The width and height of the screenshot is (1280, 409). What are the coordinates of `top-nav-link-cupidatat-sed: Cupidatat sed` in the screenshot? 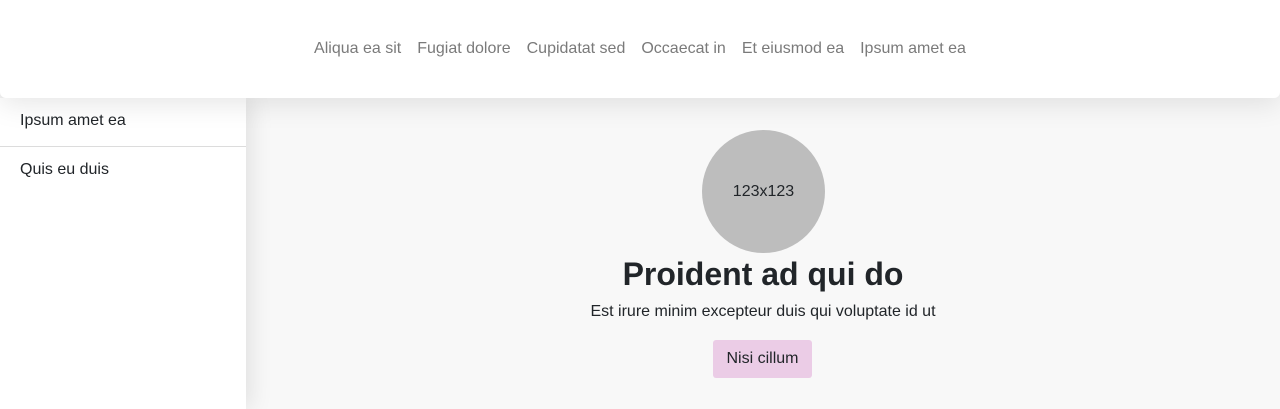 It's located at (576, 49).